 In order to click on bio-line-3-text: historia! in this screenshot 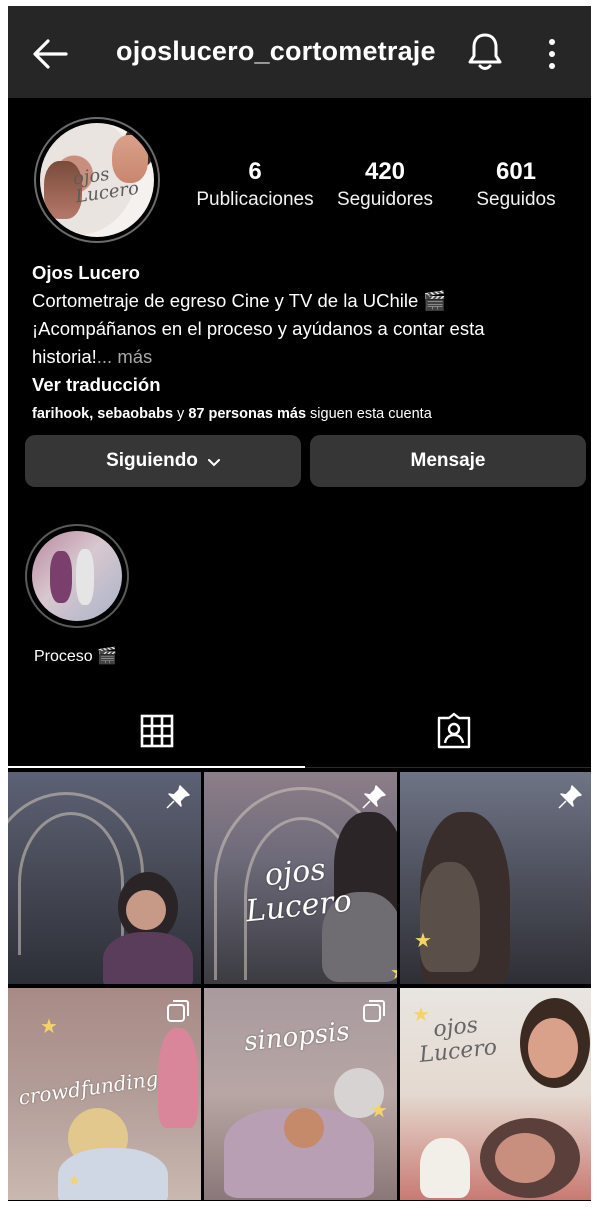, I will do `click(64, 356)`.